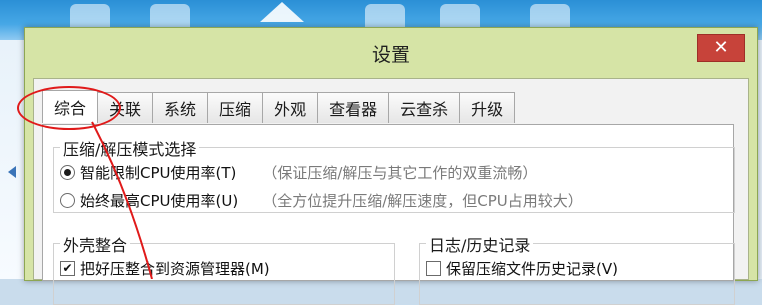 This screenshot has width=762, height=305. I want to click on tab-viewer: 查看器, so click(353, 107).